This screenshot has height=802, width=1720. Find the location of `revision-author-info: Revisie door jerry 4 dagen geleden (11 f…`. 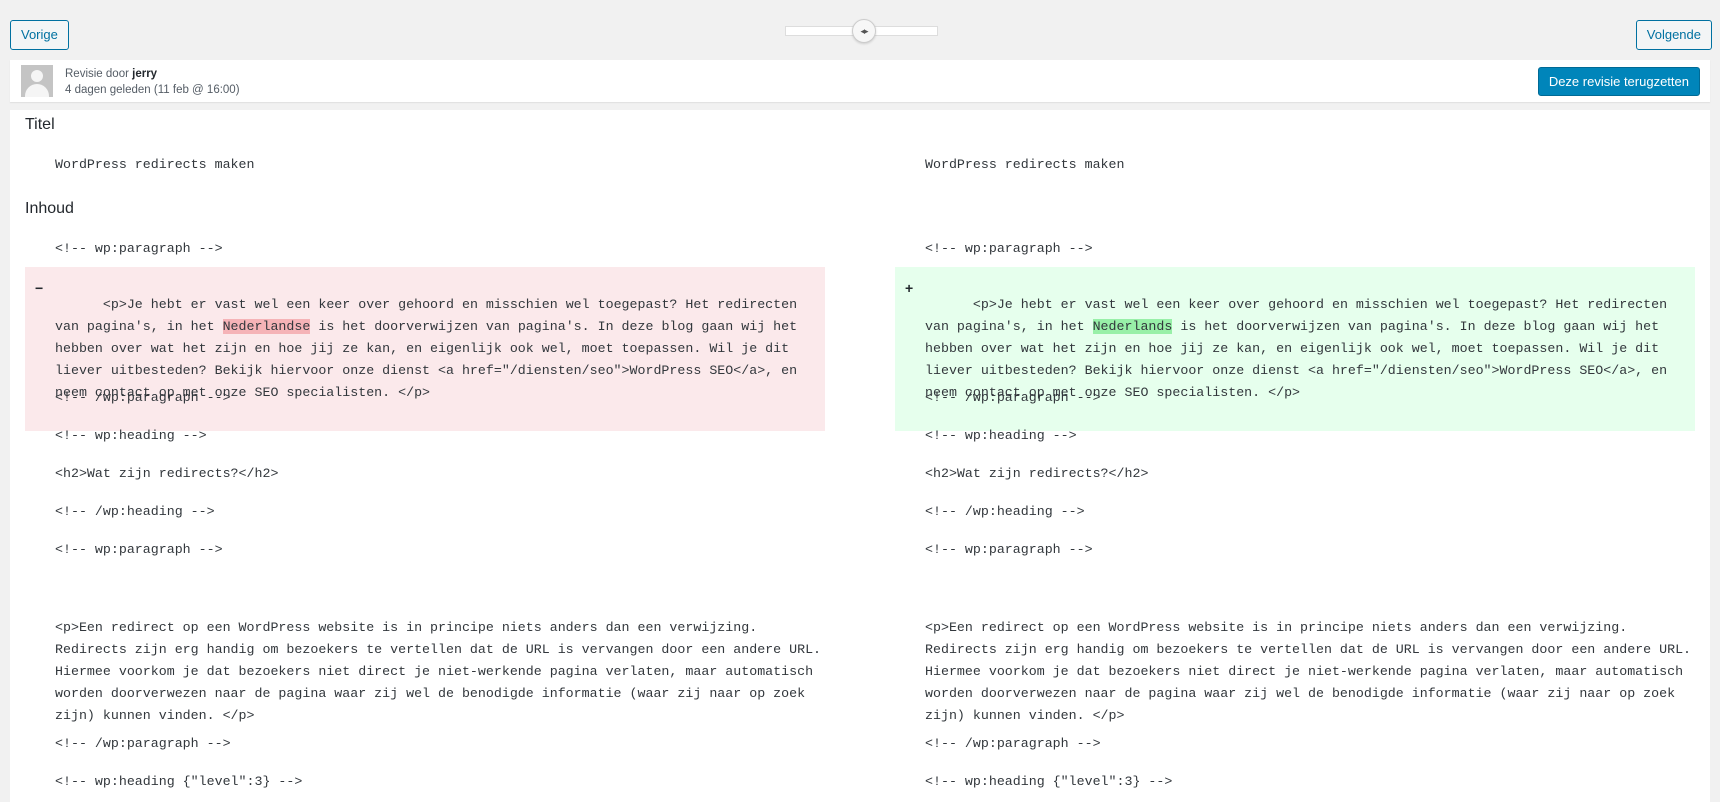

revision-author-info: Revisie door jerry 4 dagen geleden (11 f… is located at coordinates (152, 82).